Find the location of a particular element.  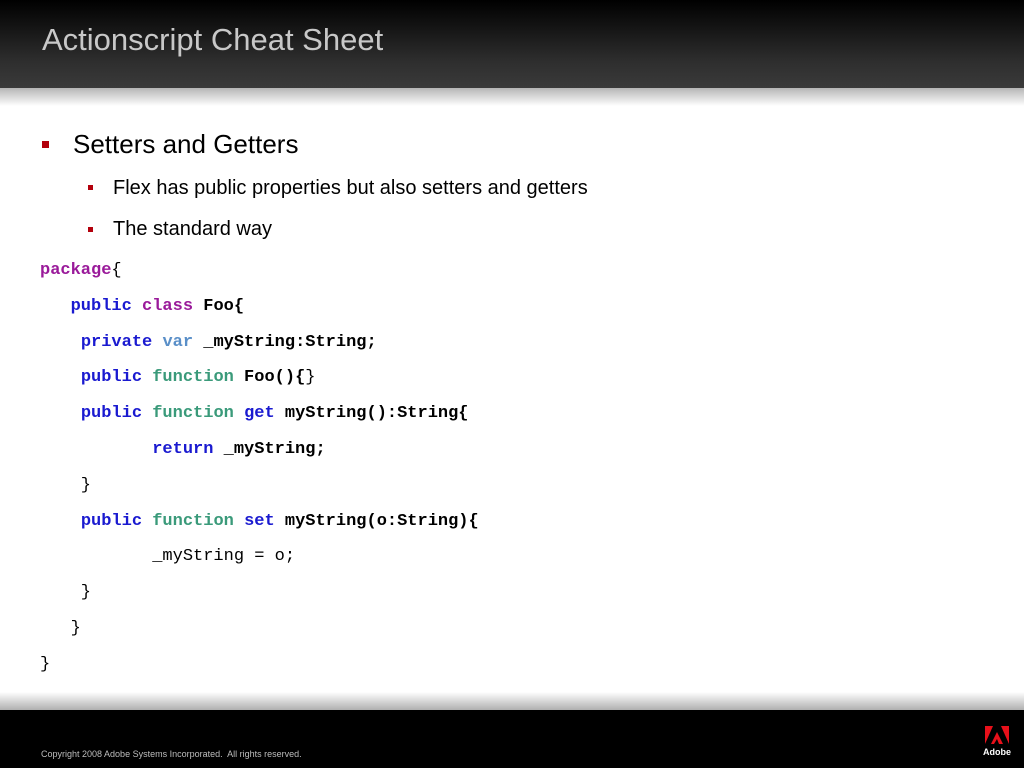

slide-title: Actionscript Cheat Sheet is located at coordinates (213, 39).